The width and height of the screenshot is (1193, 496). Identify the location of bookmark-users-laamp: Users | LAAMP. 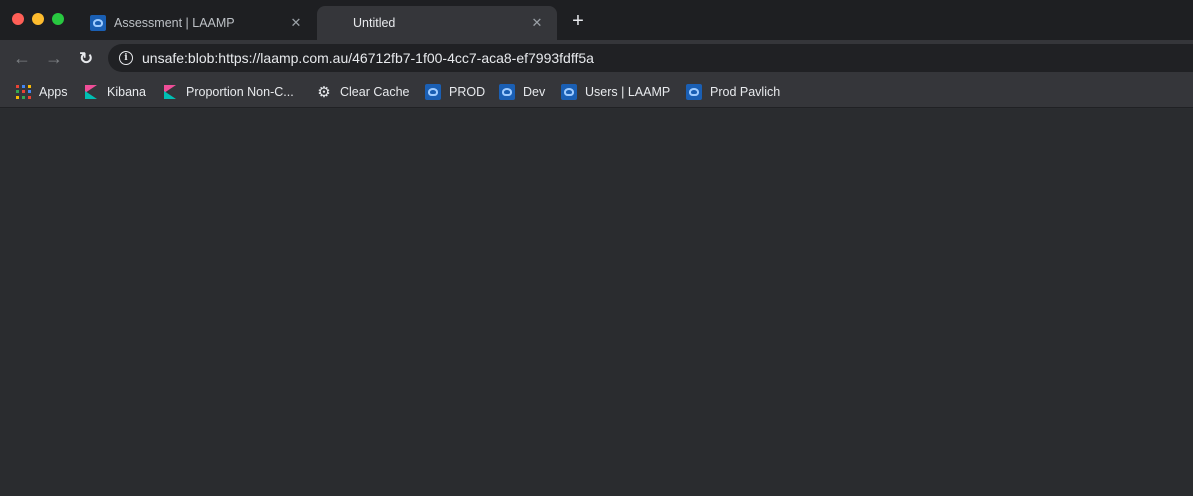
(615, 92).